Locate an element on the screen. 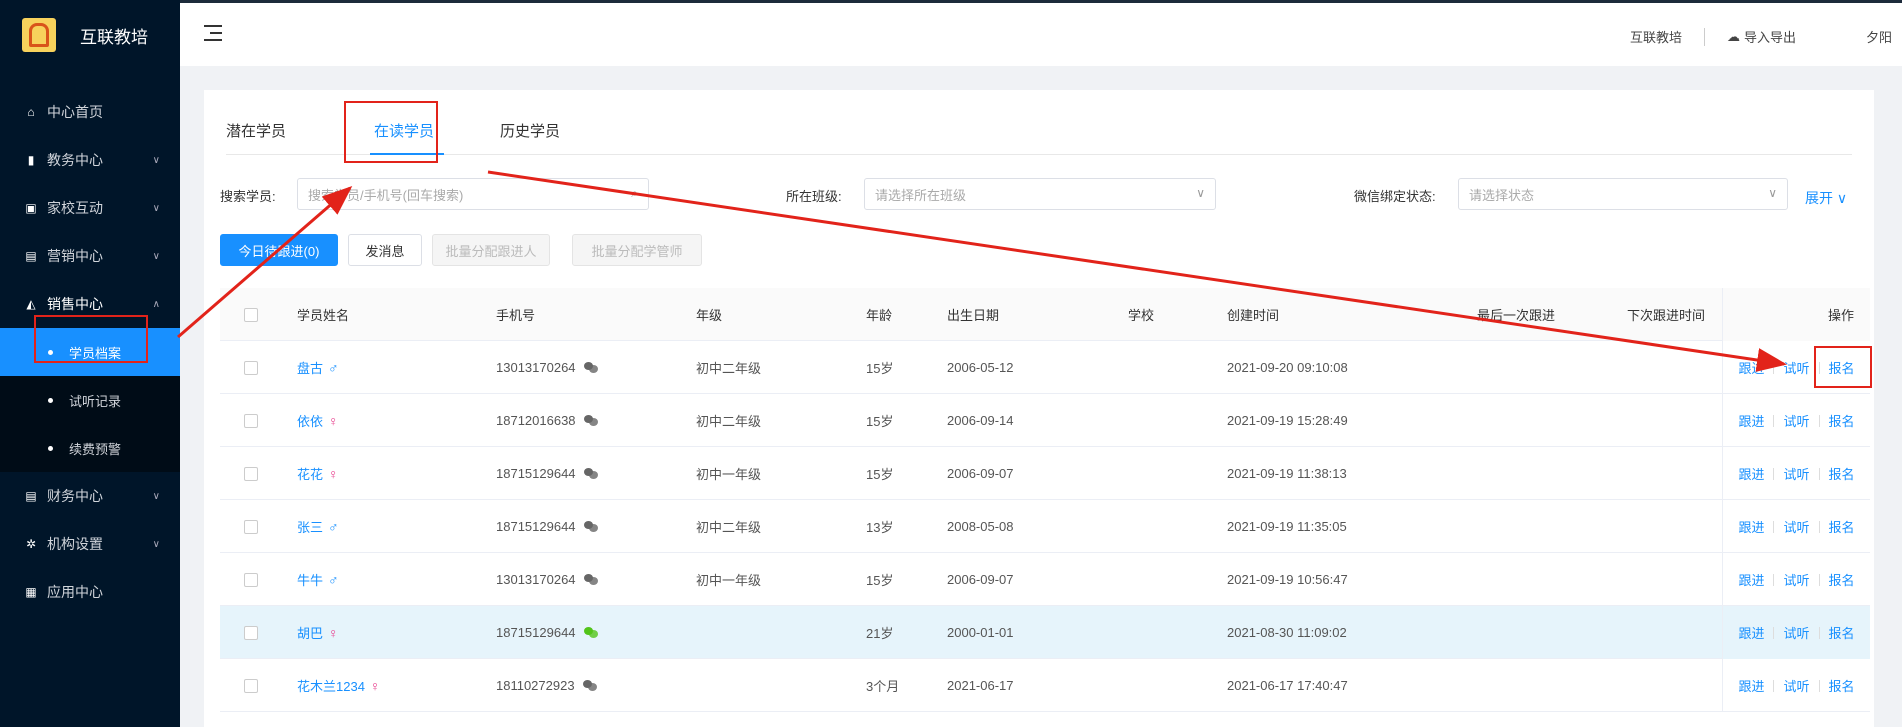 This screenshot has height=727, width=1902. sidebar-subitem-student-records: 学员档案 is located at coordinates (90, 352).